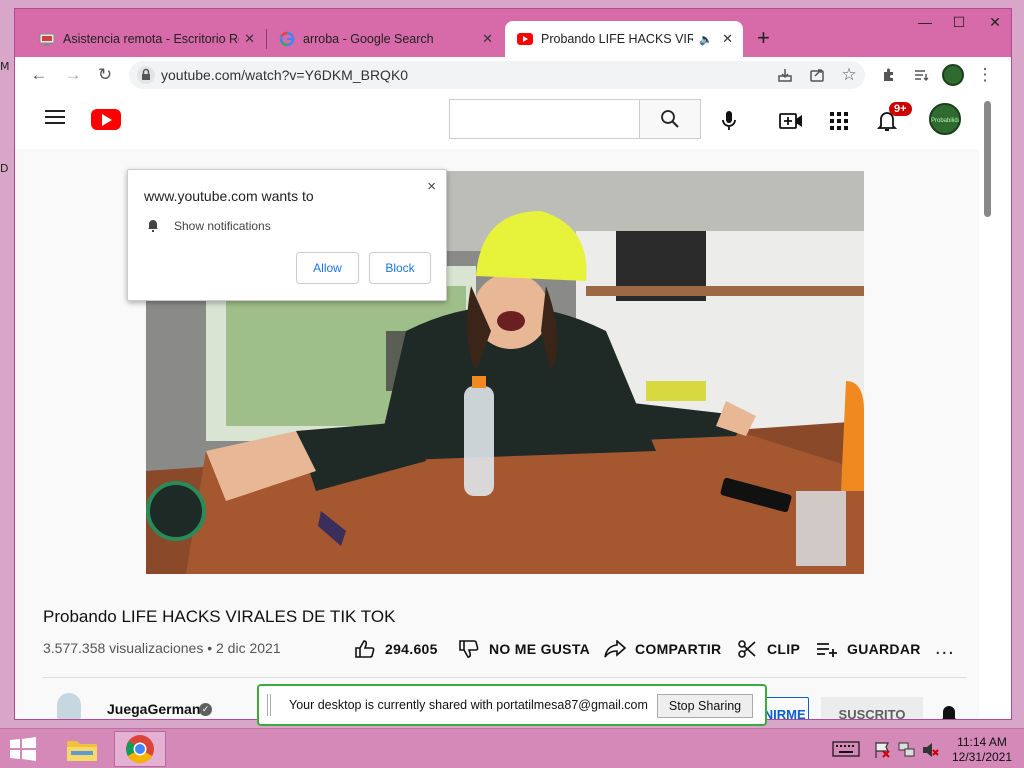 The image size is (1024, 768). Describe the element at coordinates (817, 75) in the screenshot. I see `share-page-icon` at that location.